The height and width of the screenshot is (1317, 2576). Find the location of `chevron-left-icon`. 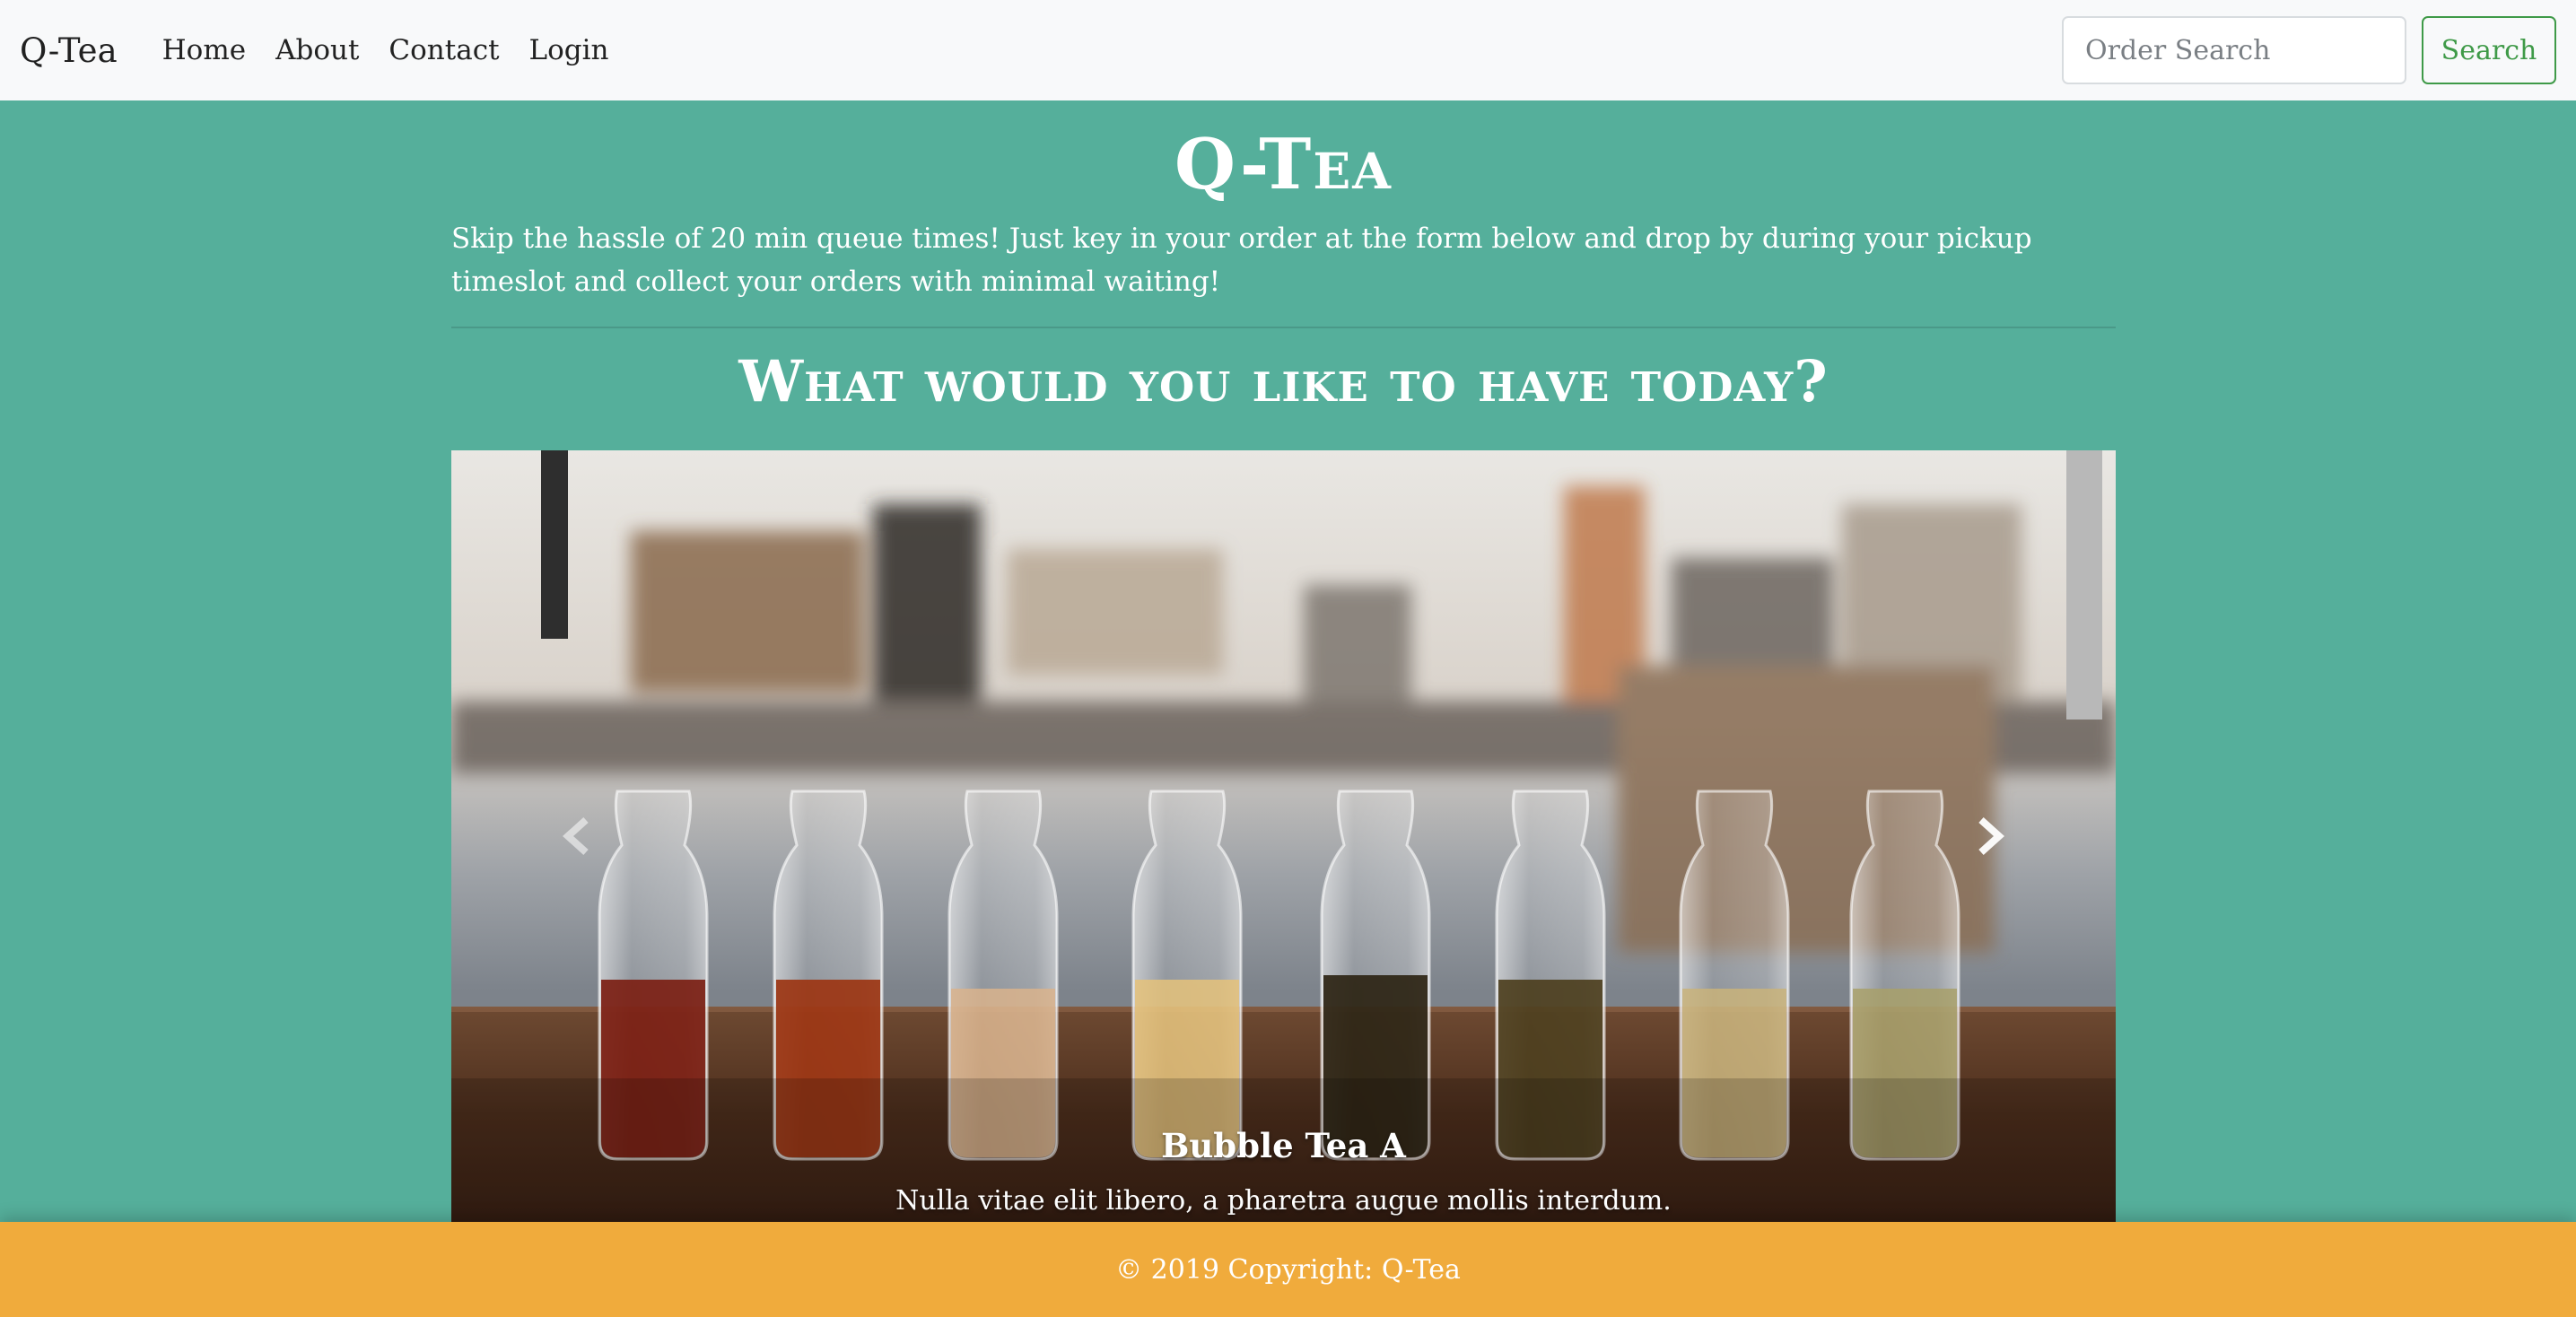

chevron-left-icon is located at coordinates (576, 836).